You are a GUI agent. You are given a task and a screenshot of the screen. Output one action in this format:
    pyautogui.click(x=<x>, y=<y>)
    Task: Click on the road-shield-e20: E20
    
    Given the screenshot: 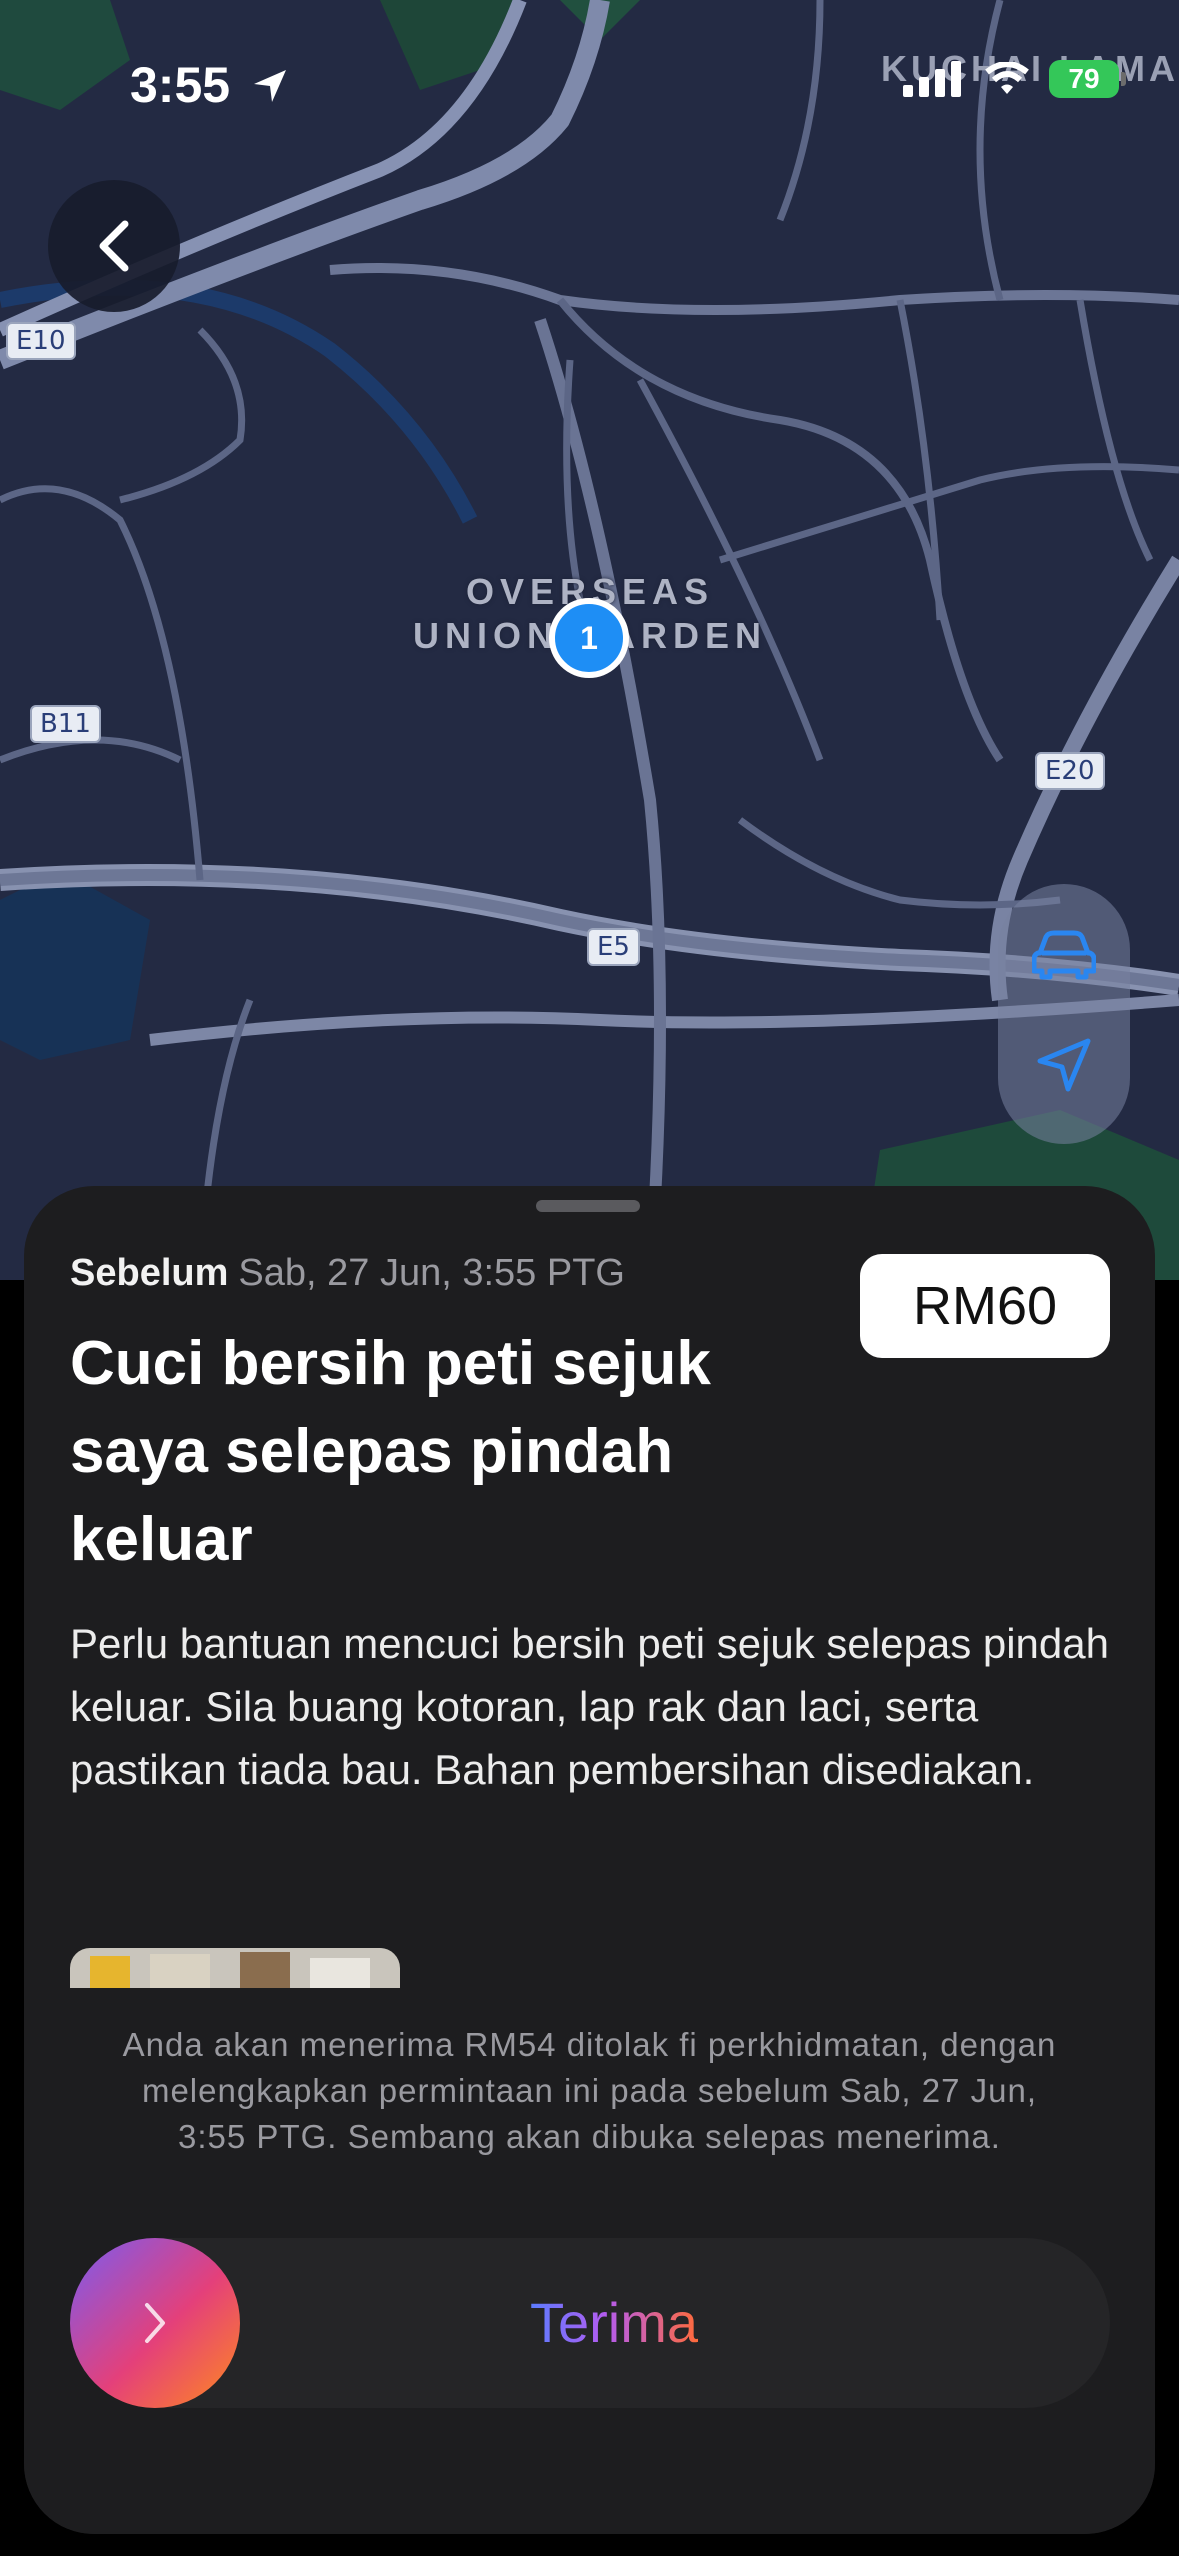 What is the action you would take?
    pyautogui.click(x=1070, y=771)
    